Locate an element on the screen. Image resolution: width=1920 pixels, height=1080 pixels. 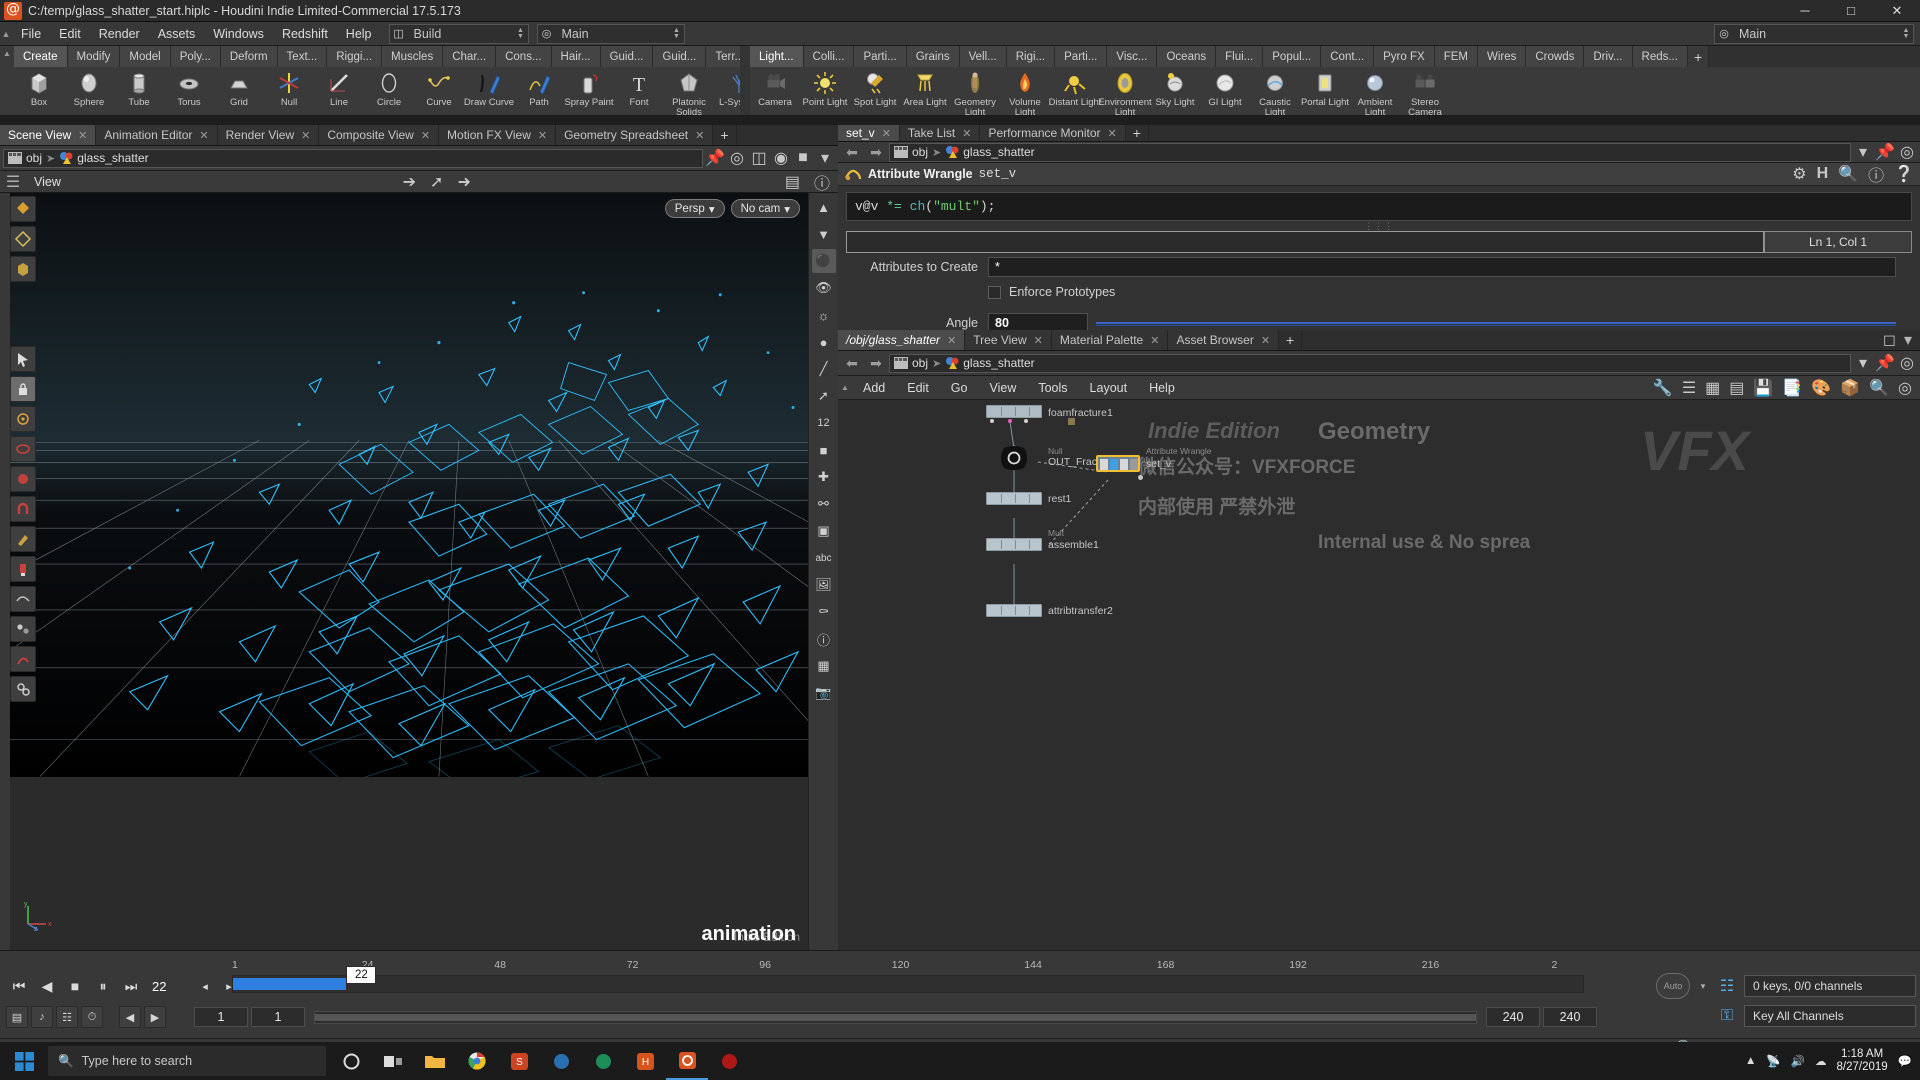
normals-icon: ➚ is located at coordinates (824, 396).